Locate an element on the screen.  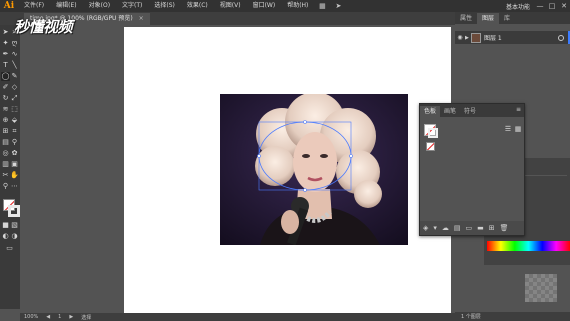
magic-wand-tool-icon: ✦ is located at coordinates (5, 43).